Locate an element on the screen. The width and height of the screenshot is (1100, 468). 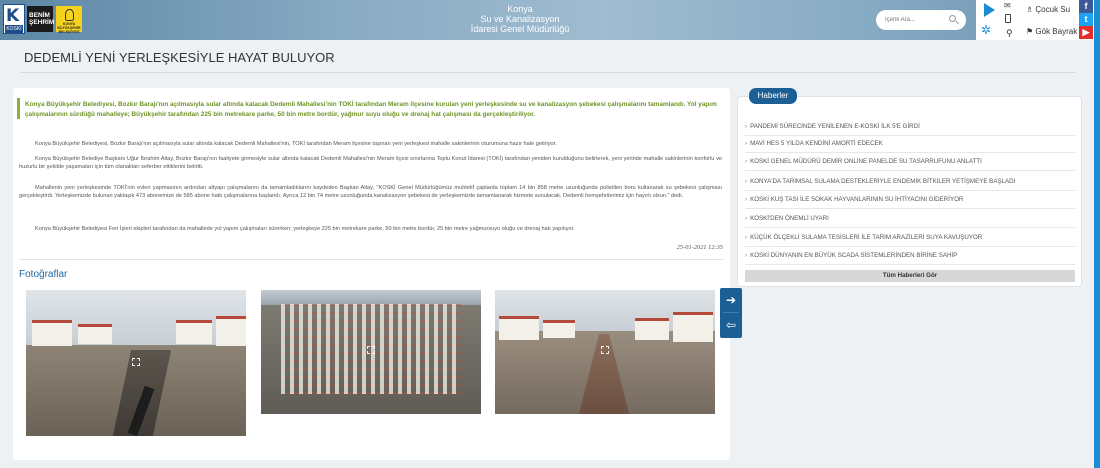
benim-logo-line2: ŞEHRİM is located at coordinates (42, 22).